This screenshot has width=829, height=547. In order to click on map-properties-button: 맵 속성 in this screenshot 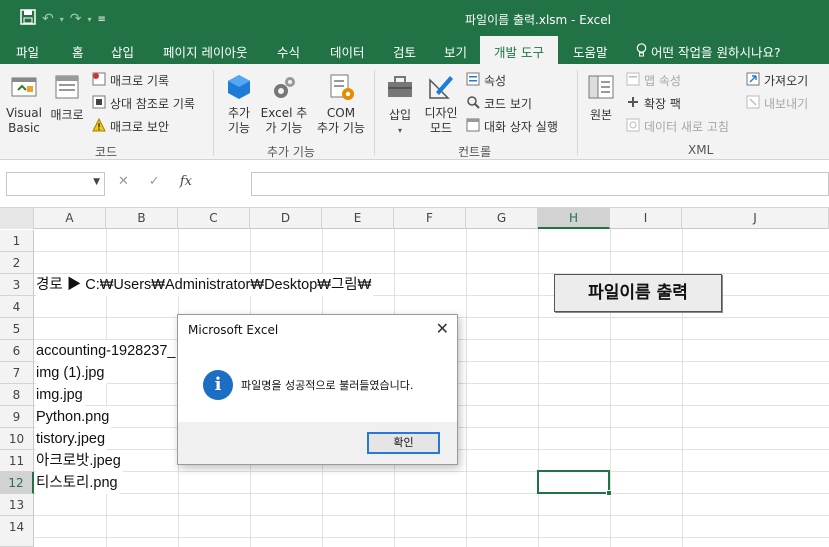, I will do `click(653, 80)`.